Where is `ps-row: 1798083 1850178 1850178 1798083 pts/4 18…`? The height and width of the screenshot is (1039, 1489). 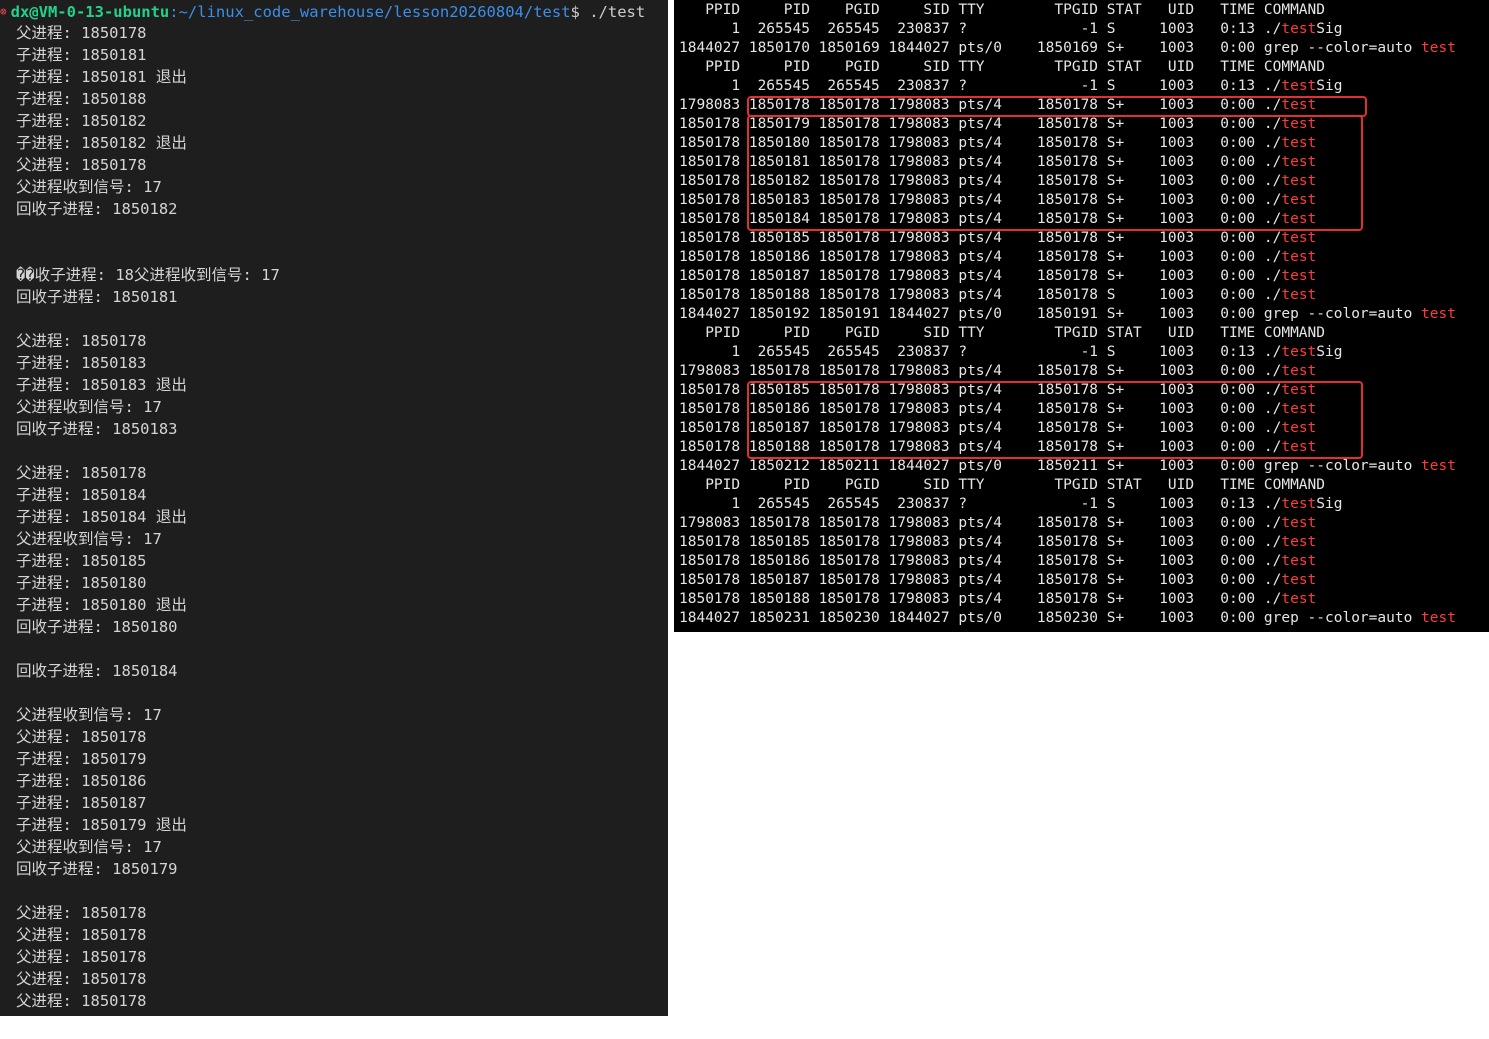
ps-row: 1798083 1850178 1850178 1798083 pts/4 18… is located at coordinates (1067, 371).